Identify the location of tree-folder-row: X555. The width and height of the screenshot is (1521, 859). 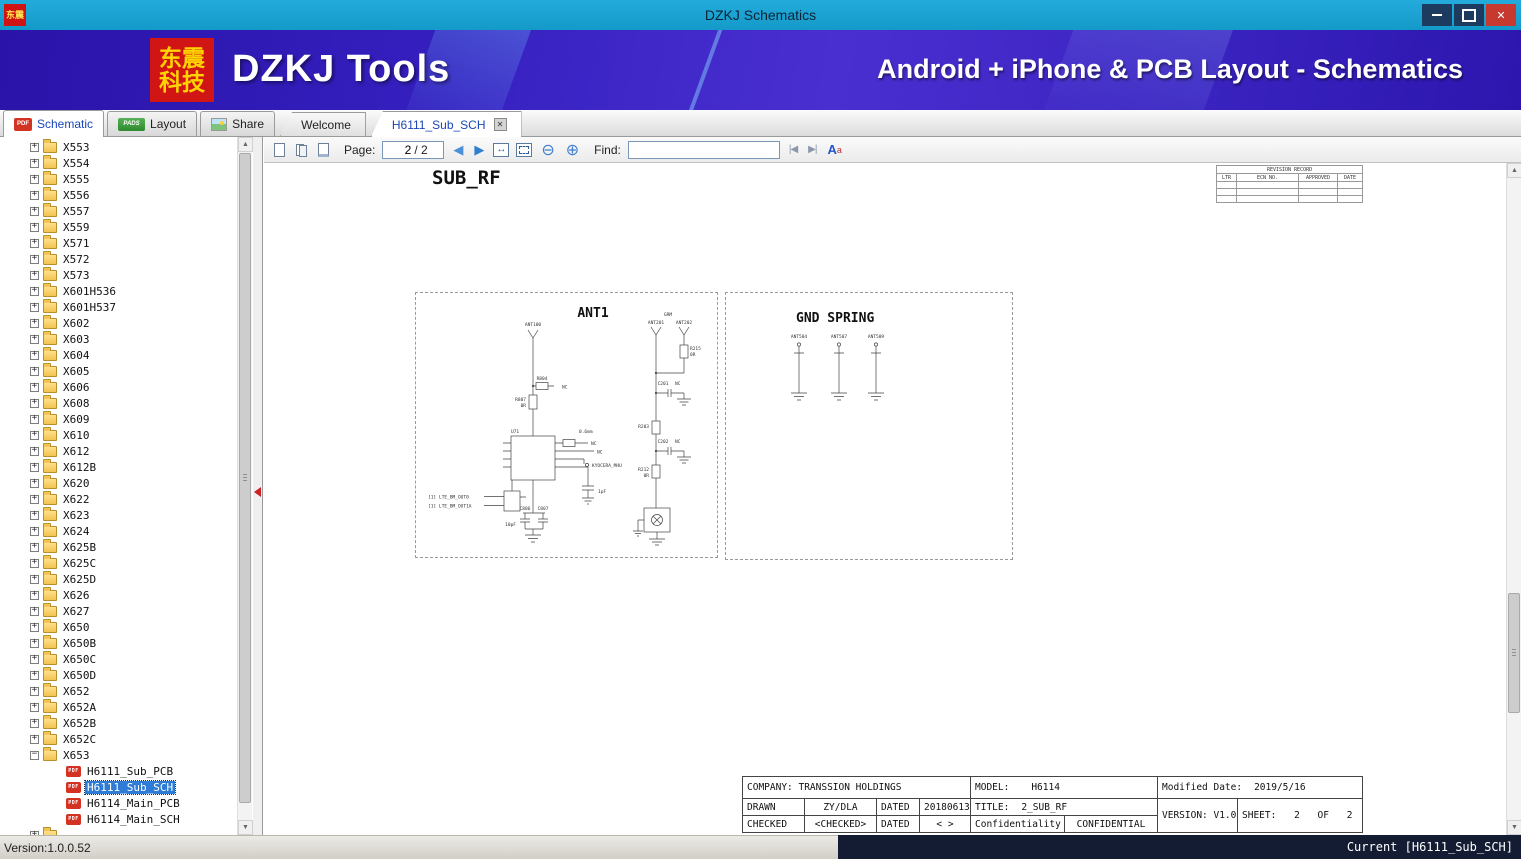
(118, 178).